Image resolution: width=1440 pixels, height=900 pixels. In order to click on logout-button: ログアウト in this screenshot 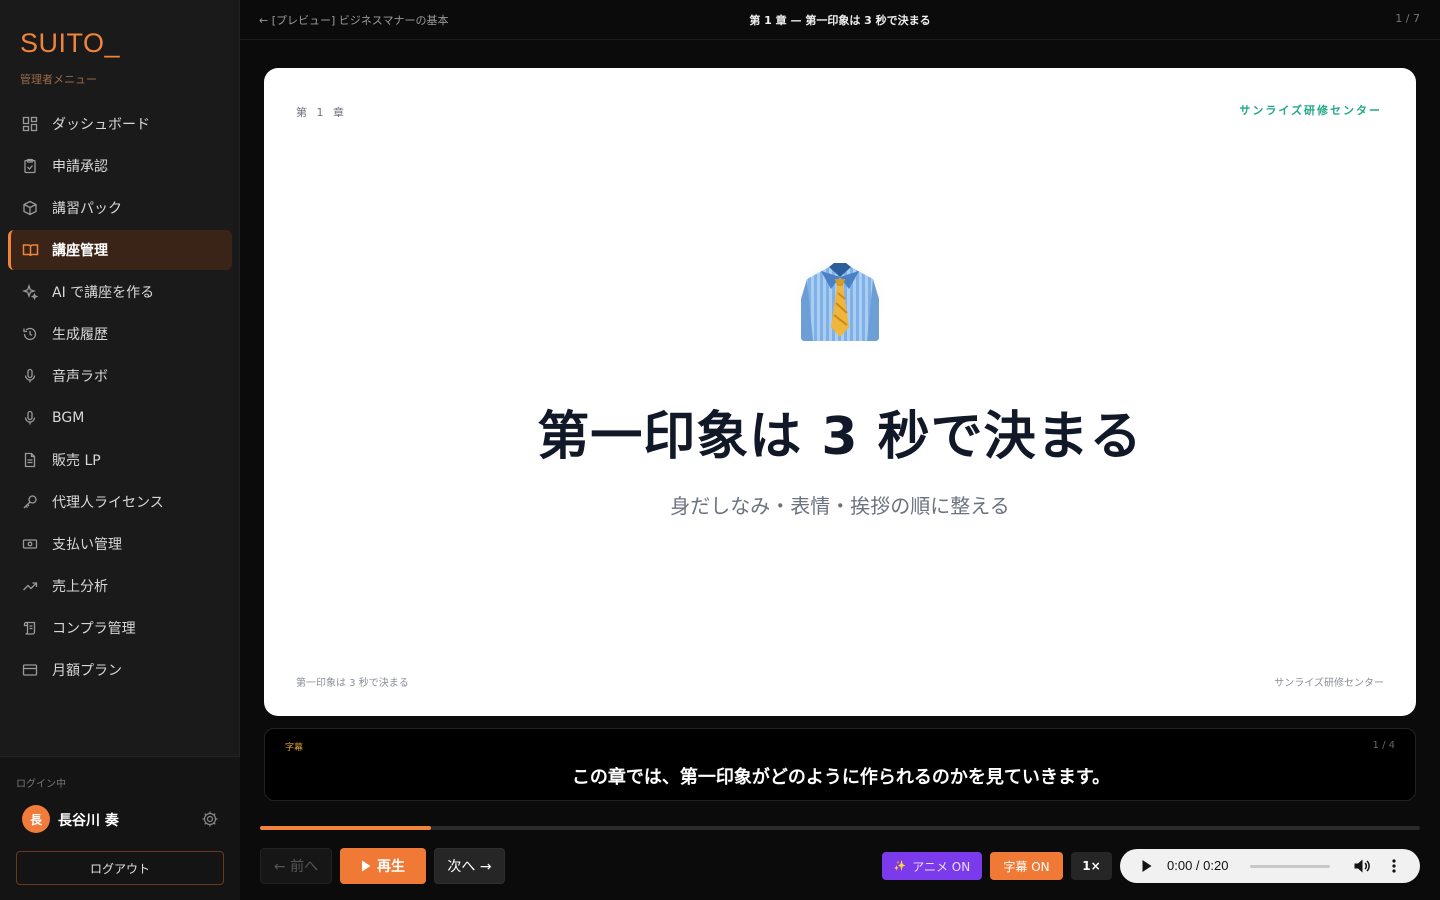, I will do `click(120, 868)`.